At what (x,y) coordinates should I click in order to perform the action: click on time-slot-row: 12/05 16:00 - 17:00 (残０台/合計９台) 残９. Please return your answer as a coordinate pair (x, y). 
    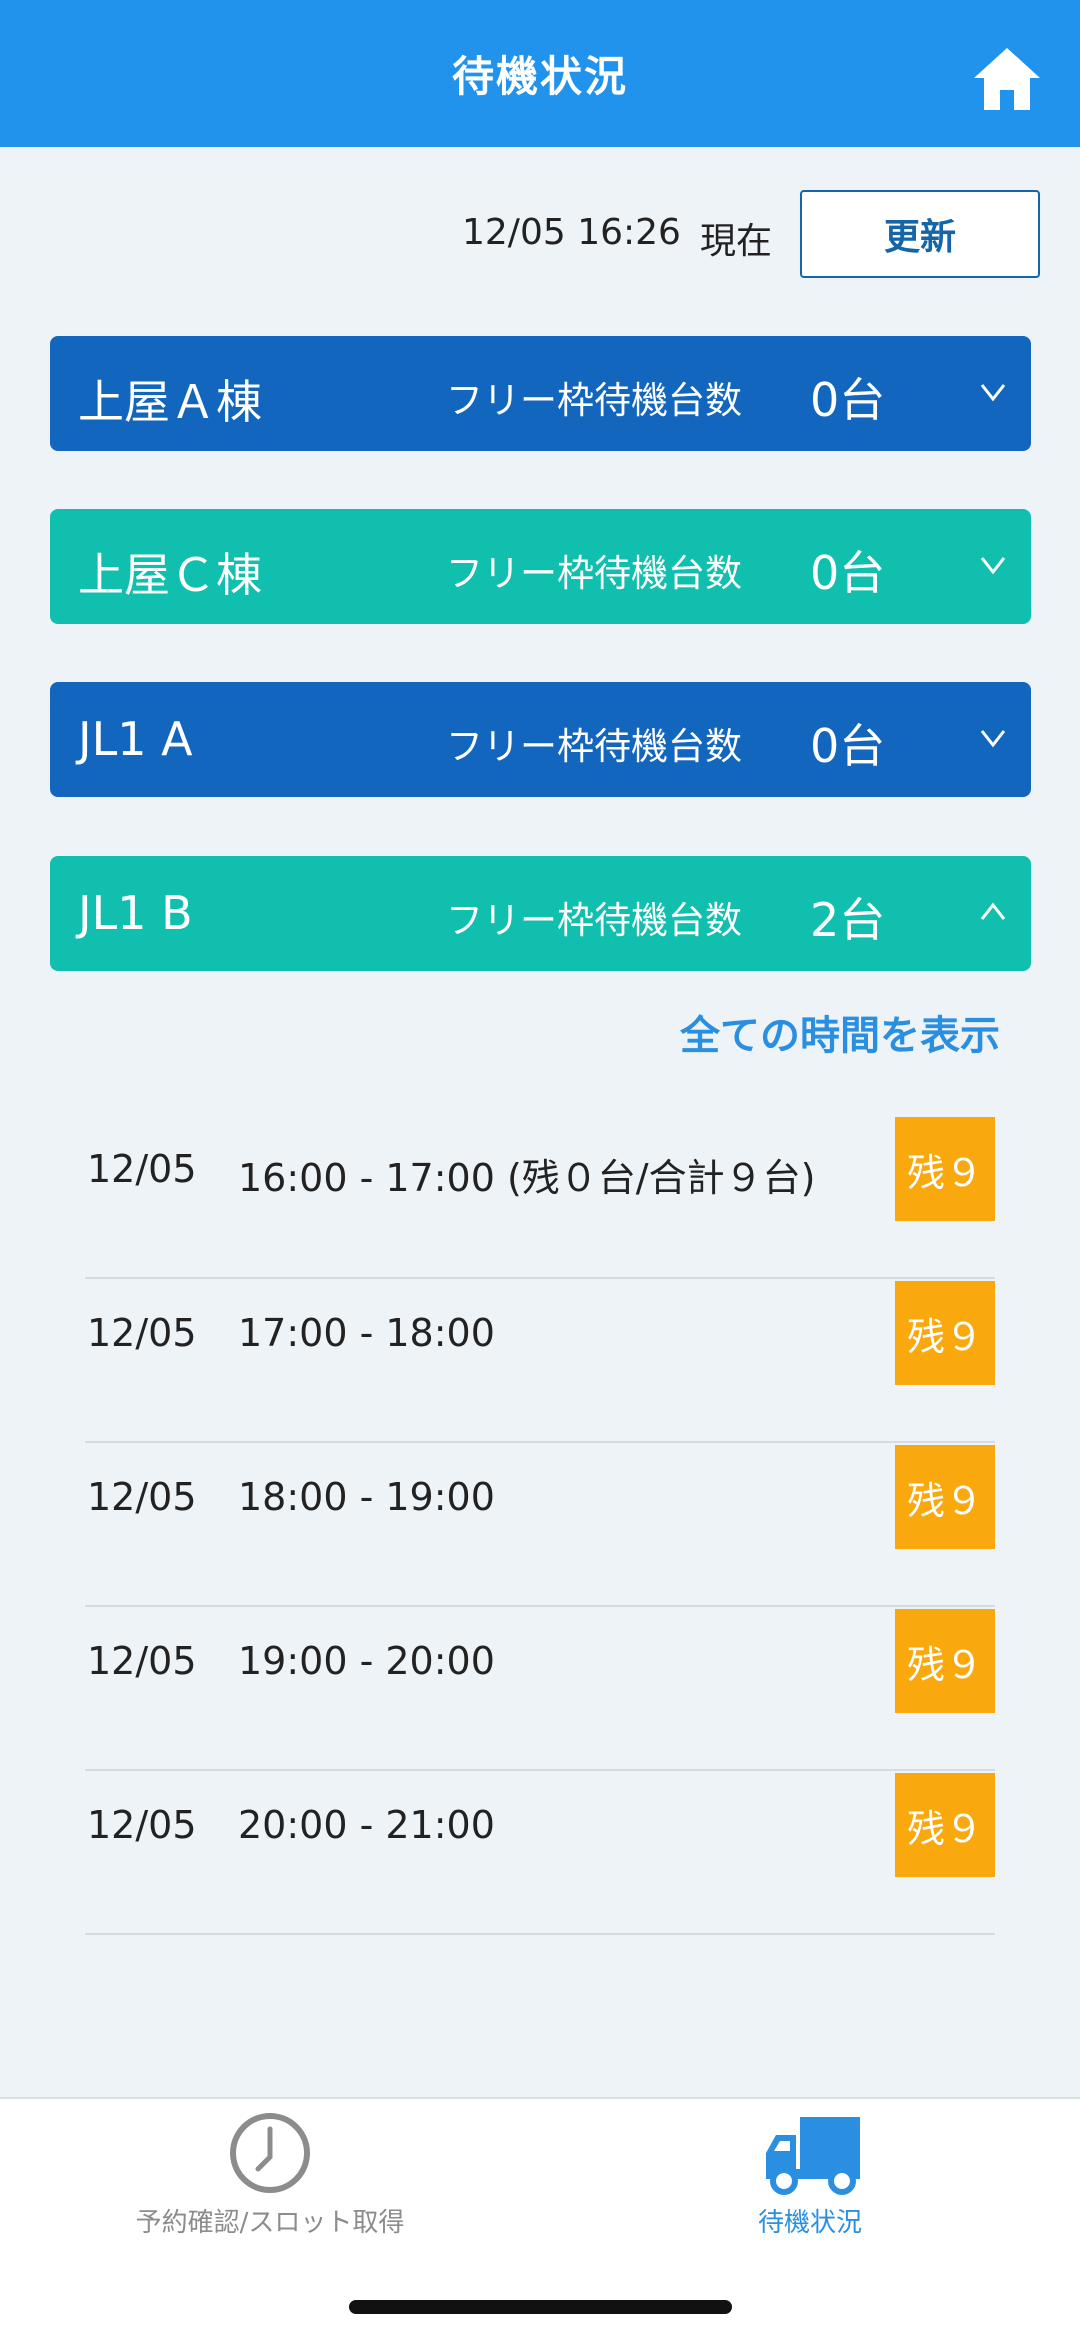
    Looking at the image, I should click on (540, 1197).